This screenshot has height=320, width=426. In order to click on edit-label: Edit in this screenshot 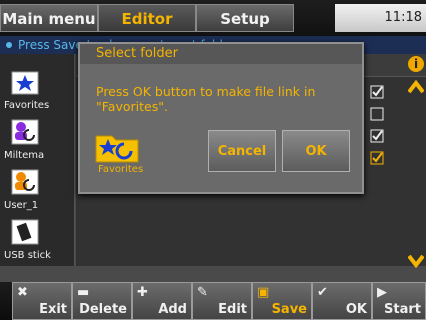, I will do `click(232, 309)`.